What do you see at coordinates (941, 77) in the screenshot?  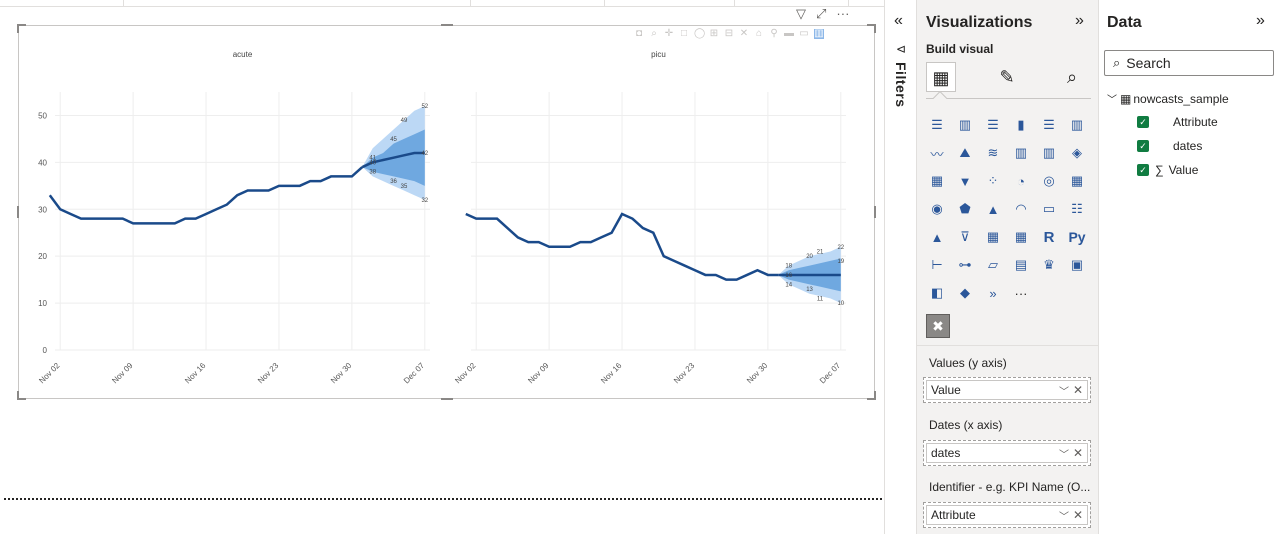 I see `build-visual-icon: ▦` at bounding box center [941, 77].